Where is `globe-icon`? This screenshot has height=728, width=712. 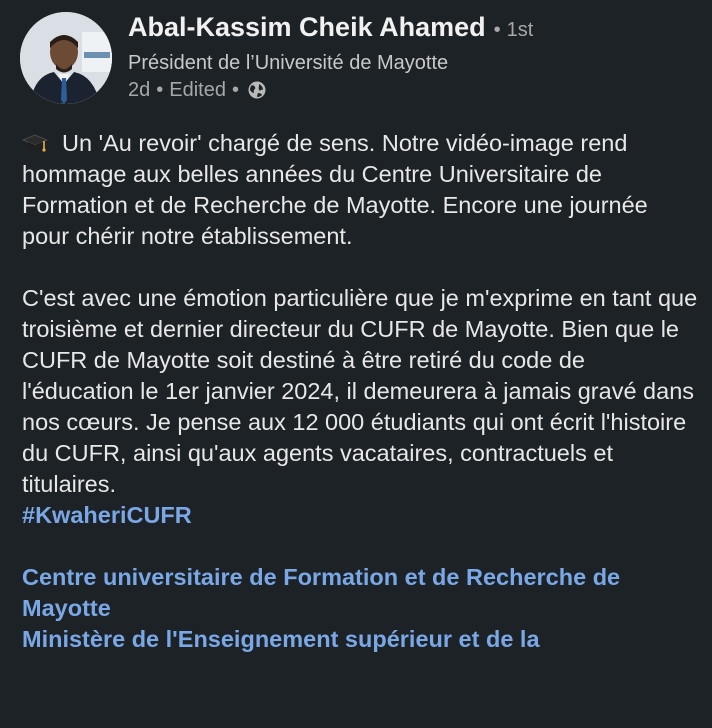
globe-icon is located at coordinates (257, 90).